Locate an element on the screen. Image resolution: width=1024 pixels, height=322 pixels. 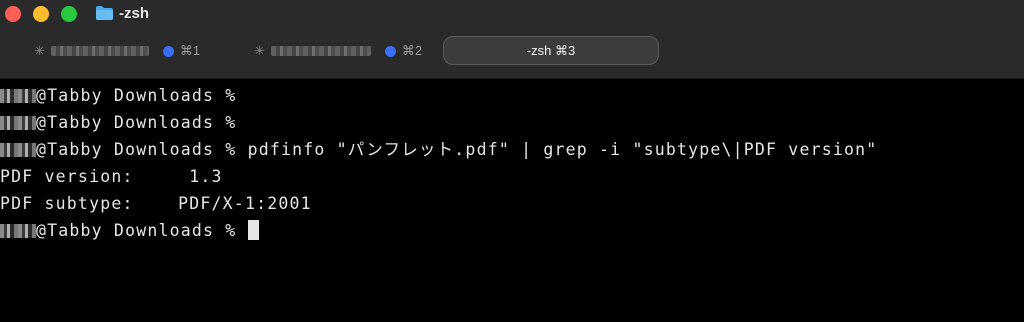
output-line: PDF version: 1.3 is located at coordinates (111, 176).